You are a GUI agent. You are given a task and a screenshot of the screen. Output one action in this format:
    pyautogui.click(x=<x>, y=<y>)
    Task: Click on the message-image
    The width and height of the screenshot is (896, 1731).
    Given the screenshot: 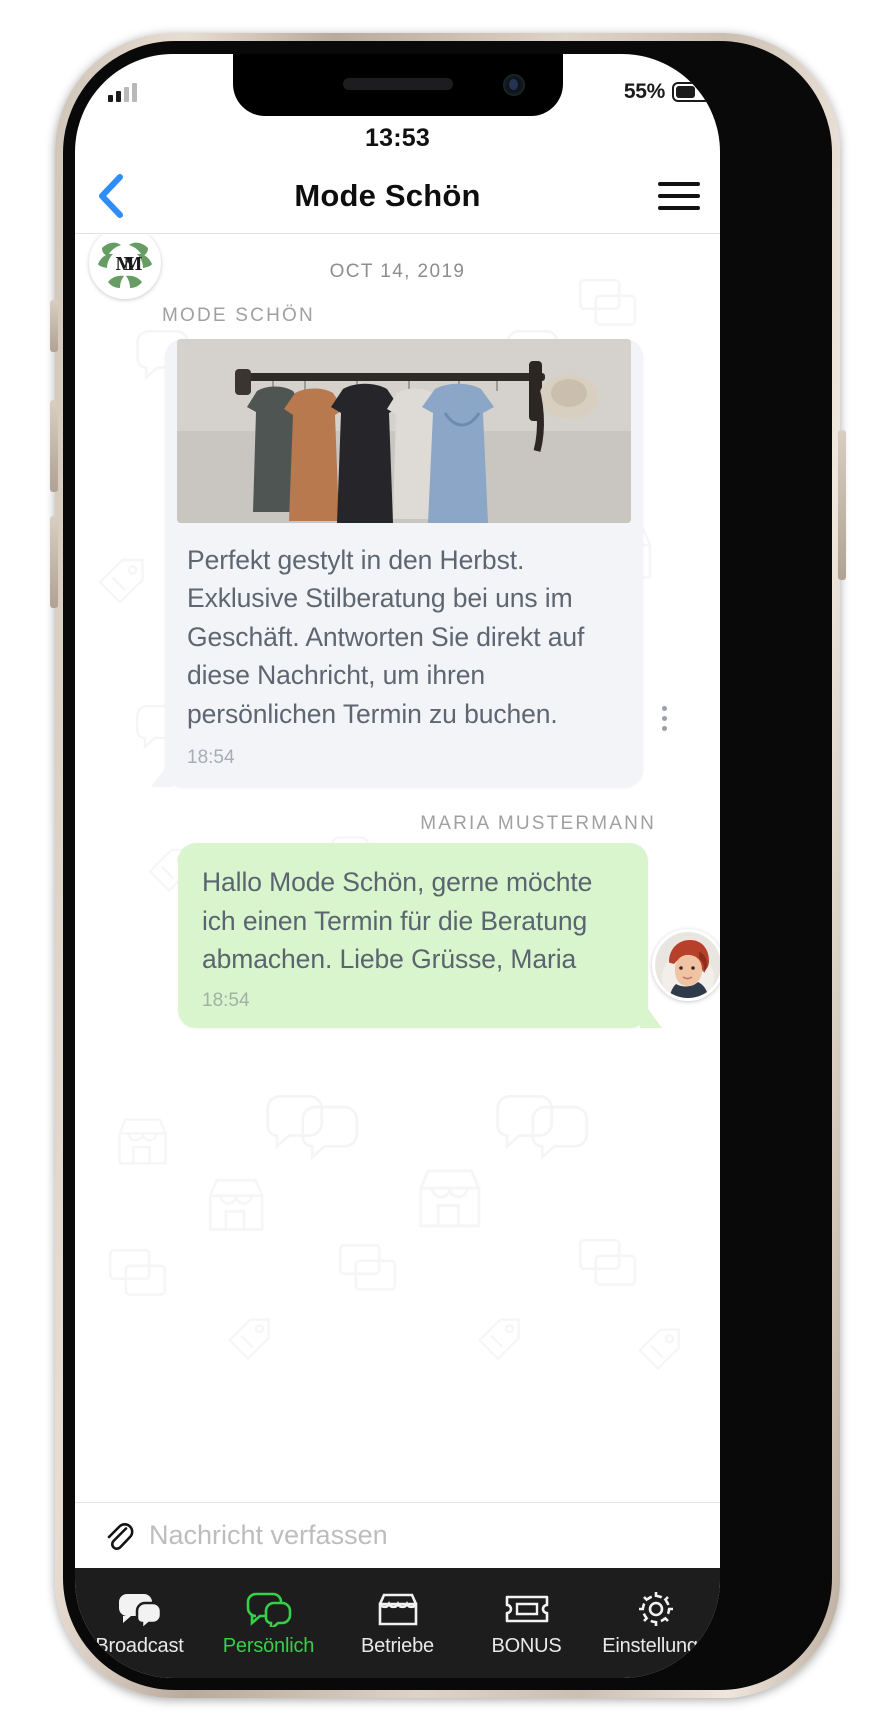 What is the action you would take?
    pyautogui.click(x=404, y=431)
    